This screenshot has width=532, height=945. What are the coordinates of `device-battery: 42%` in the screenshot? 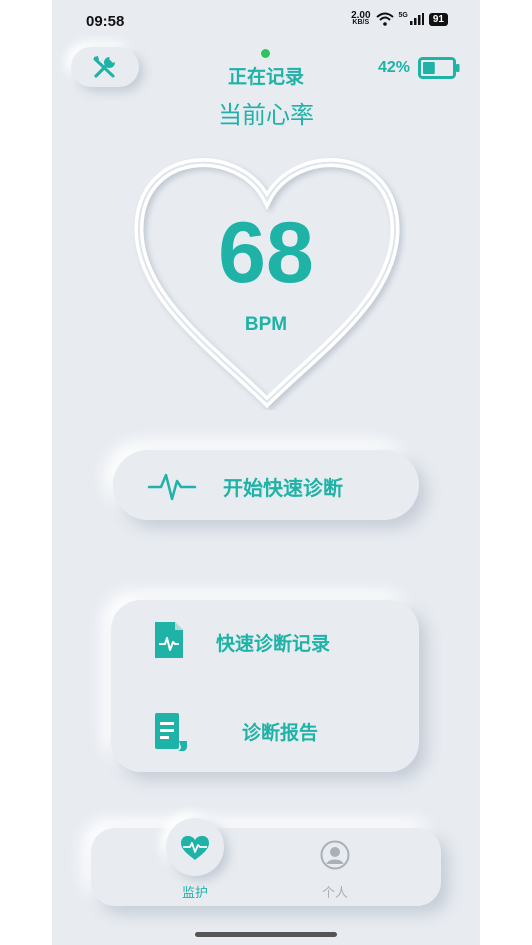 It's located at (419, 68).